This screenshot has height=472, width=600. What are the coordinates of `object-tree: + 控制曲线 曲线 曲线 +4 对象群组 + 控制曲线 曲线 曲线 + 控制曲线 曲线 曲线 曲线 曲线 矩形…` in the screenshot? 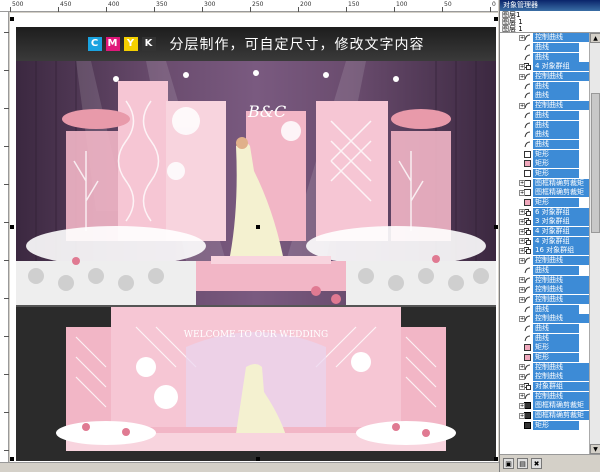 It's located at (544, 243).